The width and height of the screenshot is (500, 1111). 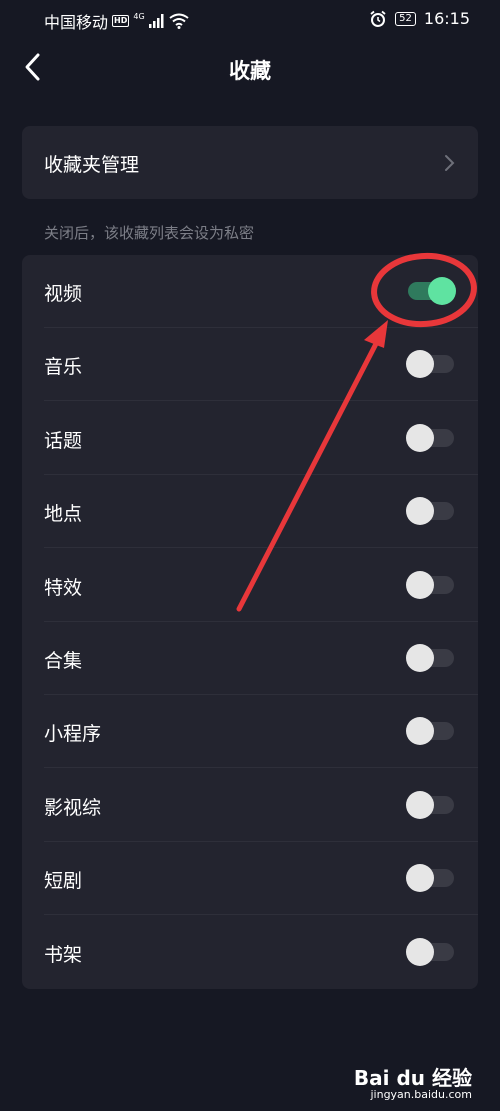 I want to click on toggle-row: 视频, so click(x=261, y=291).